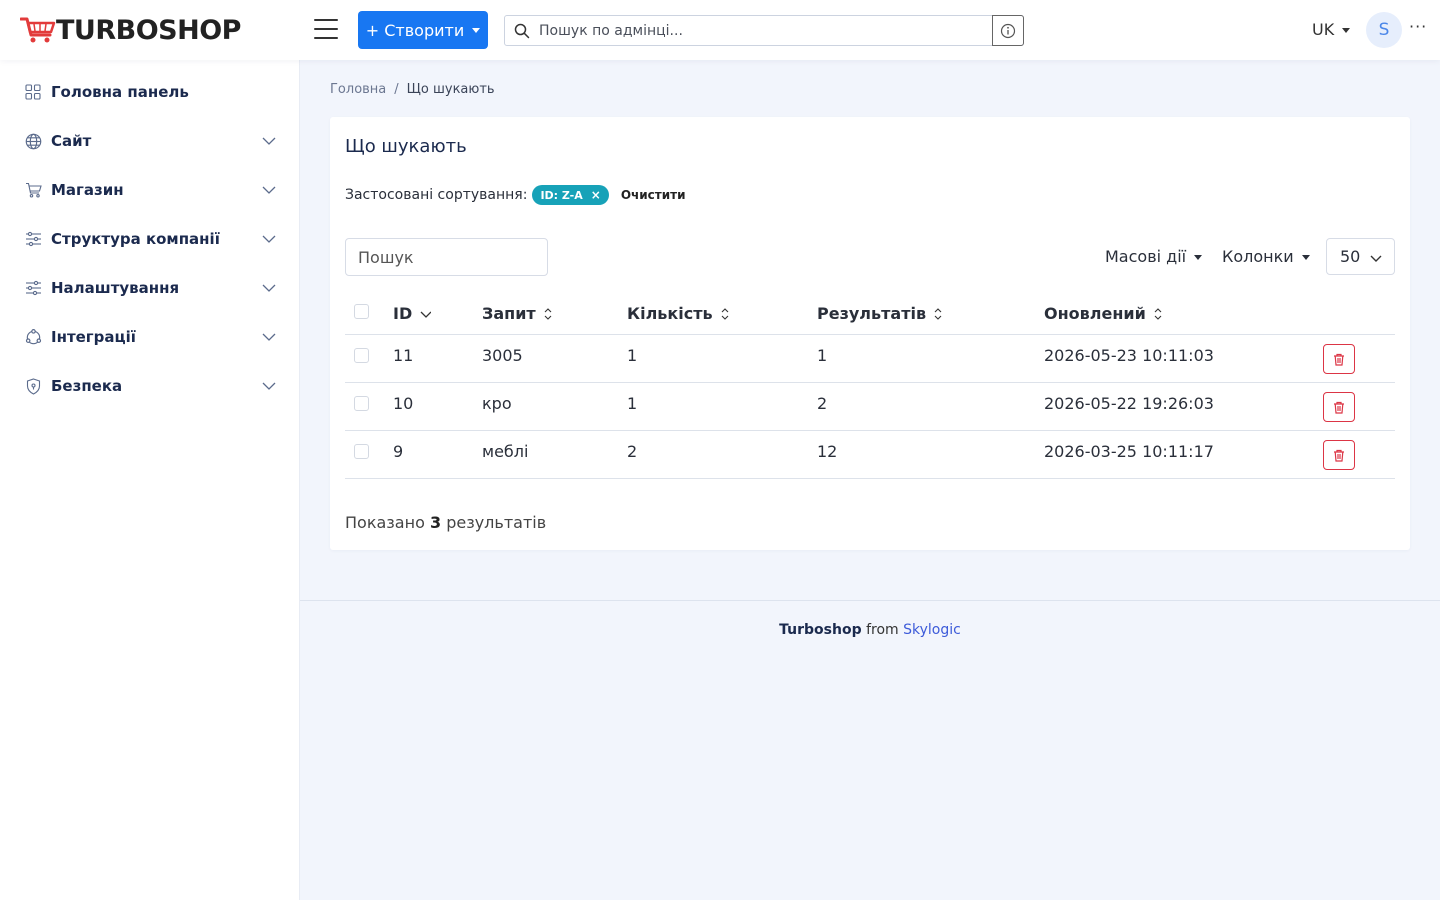  What do you see at coordinates (1103, 313) in the screenshot?
I see `column-header-updated: Оновлений` at bounding box center [1103, 313].